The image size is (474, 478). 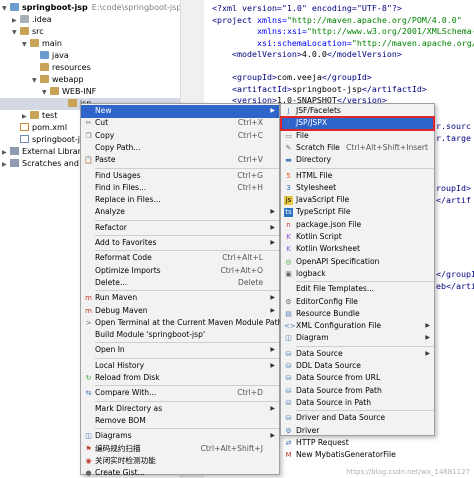 I want to click on menu-item-jsp-jspx: J JSP/JSPX, so click(x=357, y=123).